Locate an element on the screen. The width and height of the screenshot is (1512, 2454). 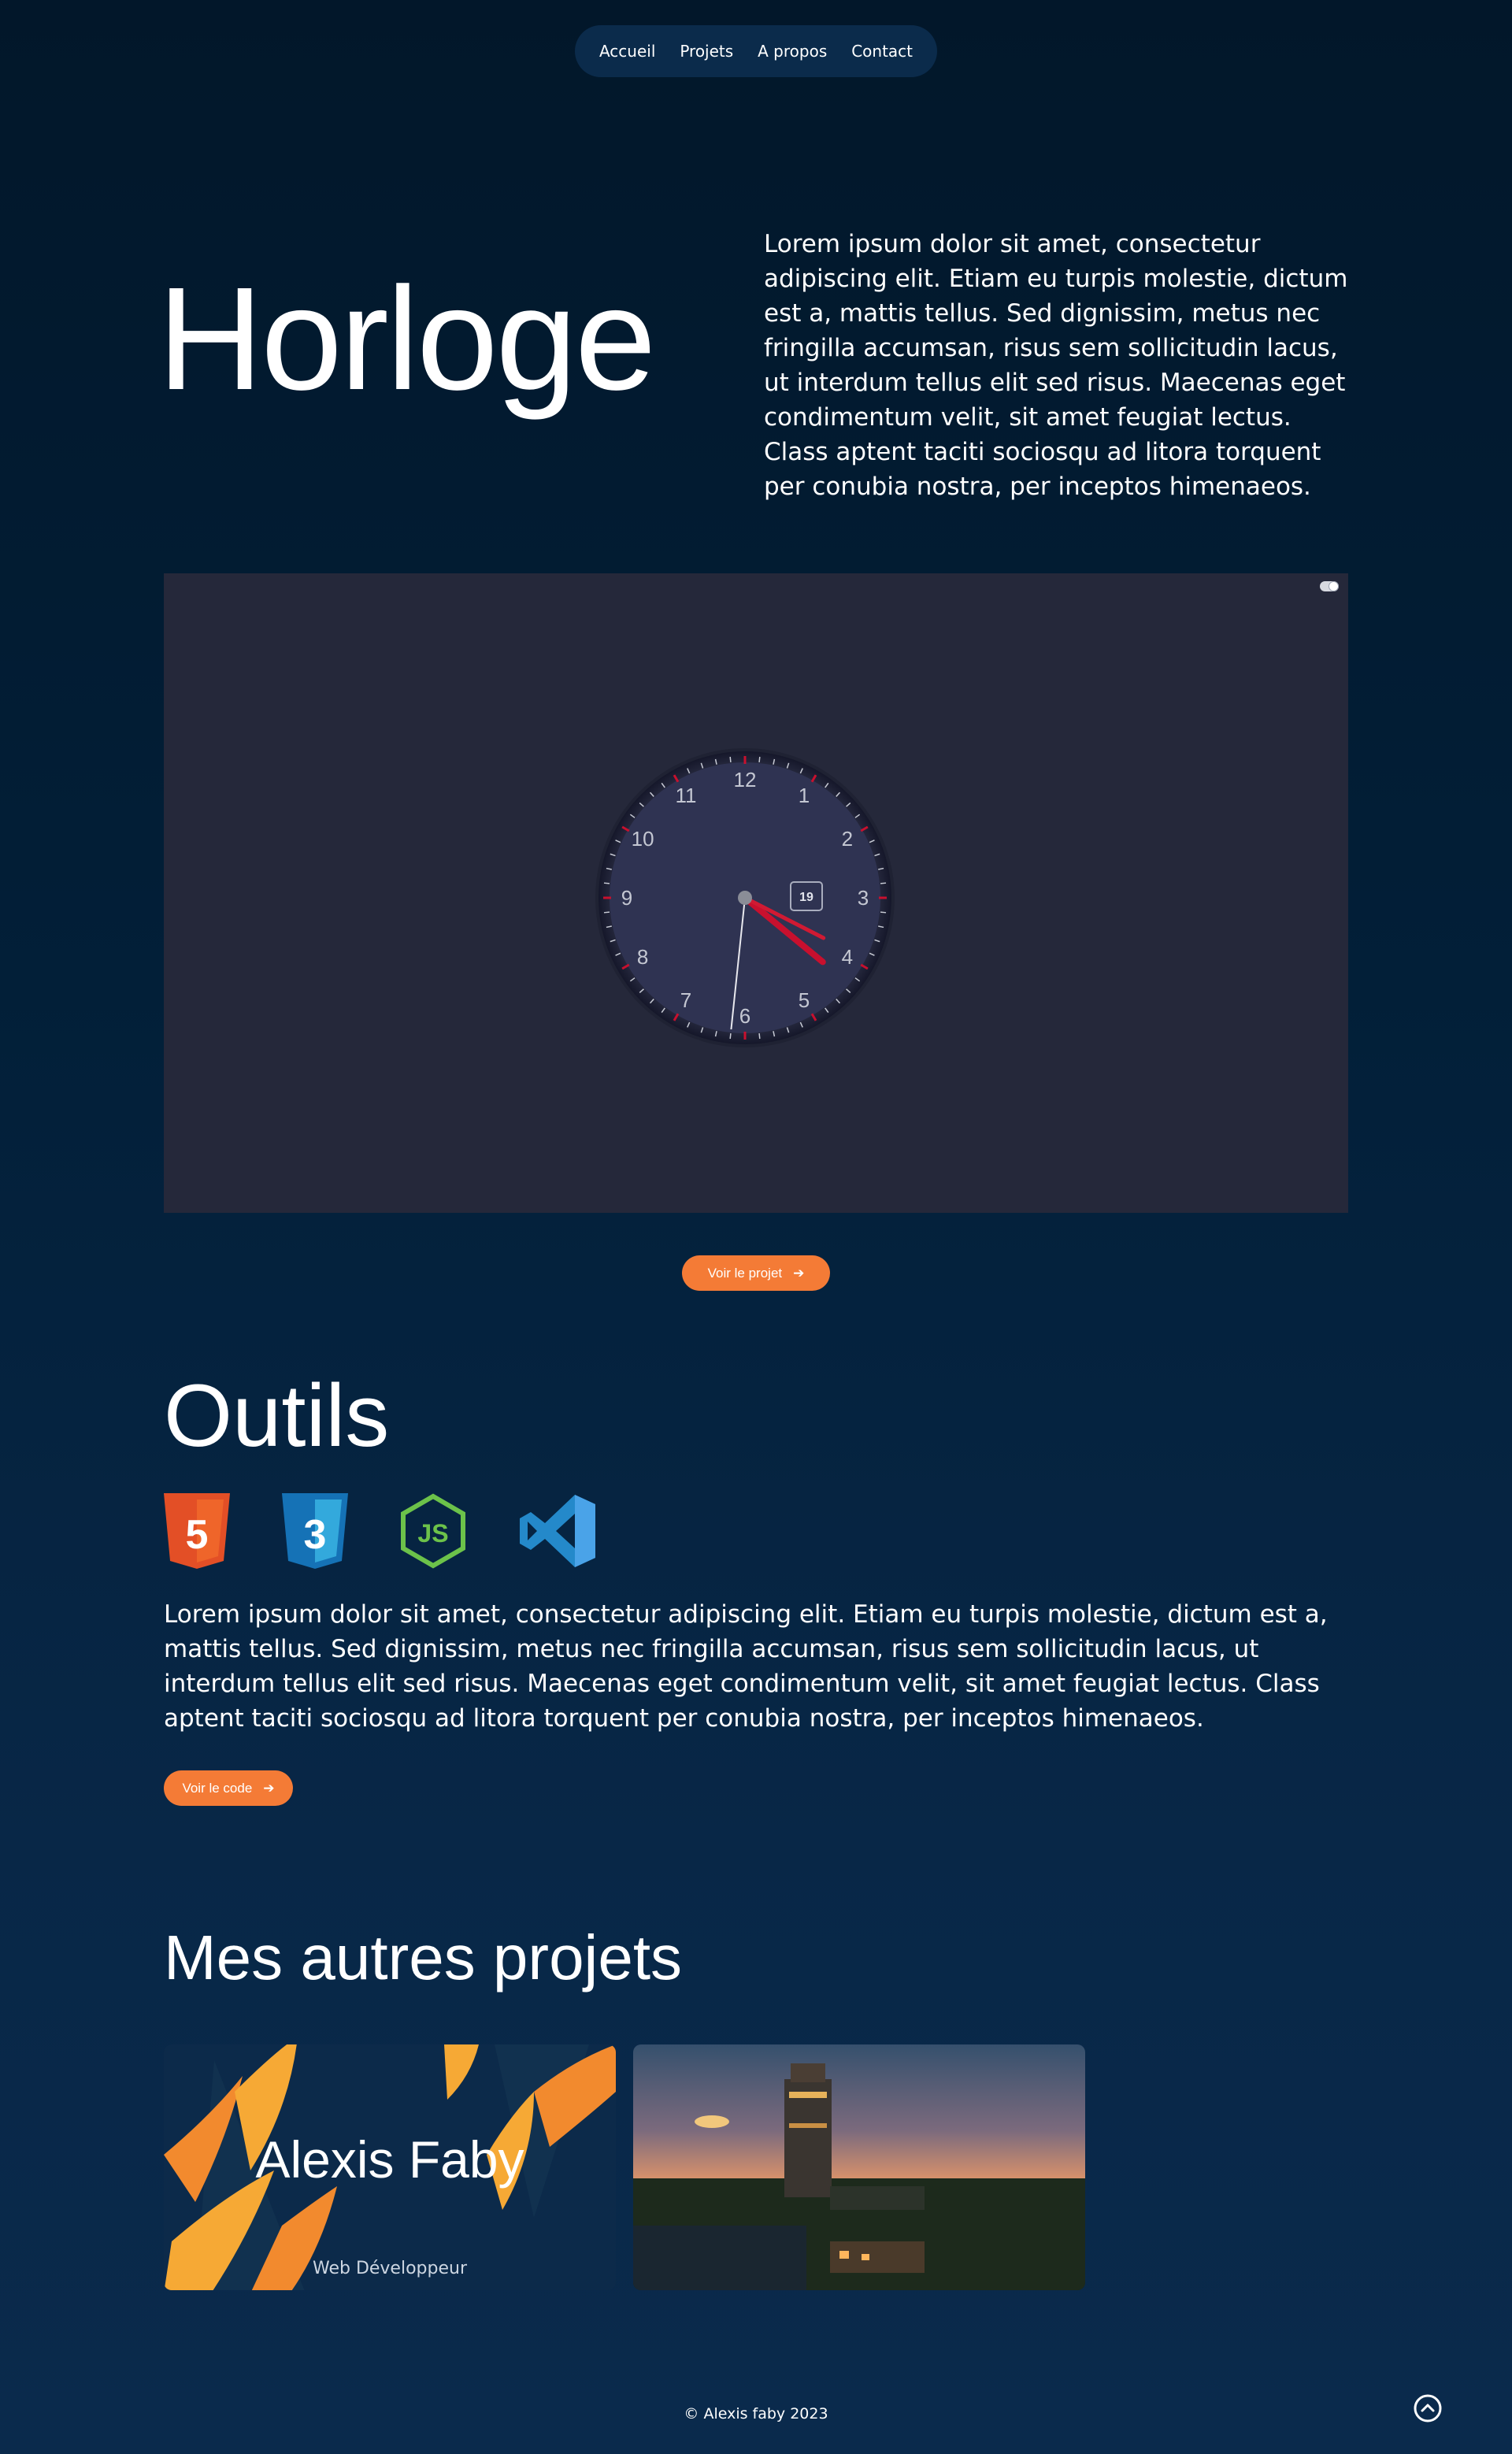
nav-item-projets: Projets is located at coordinates (706, 51).